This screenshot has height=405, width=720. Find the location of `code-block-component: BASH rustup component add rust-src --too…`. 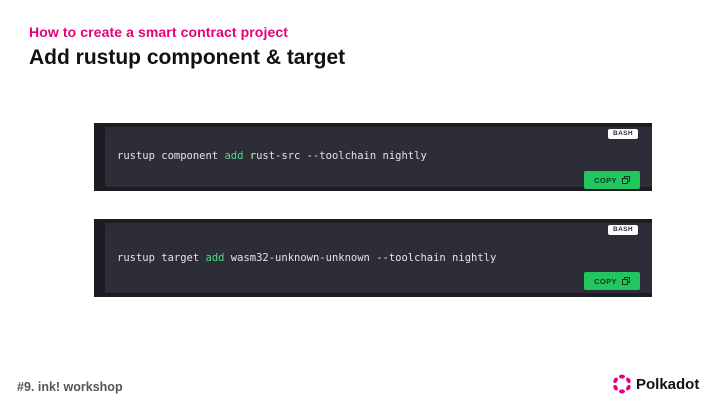

code-block-component: BASH rustup component add rust-src --too… is located at coordinates (373, 157).